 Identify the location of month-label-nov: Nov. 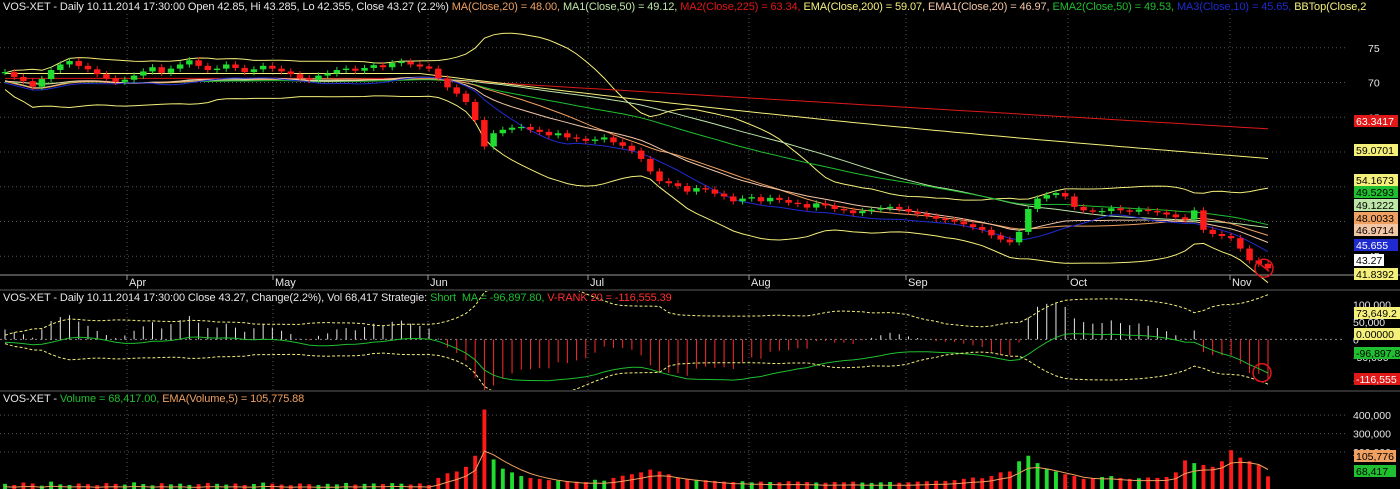
(1242, 283).